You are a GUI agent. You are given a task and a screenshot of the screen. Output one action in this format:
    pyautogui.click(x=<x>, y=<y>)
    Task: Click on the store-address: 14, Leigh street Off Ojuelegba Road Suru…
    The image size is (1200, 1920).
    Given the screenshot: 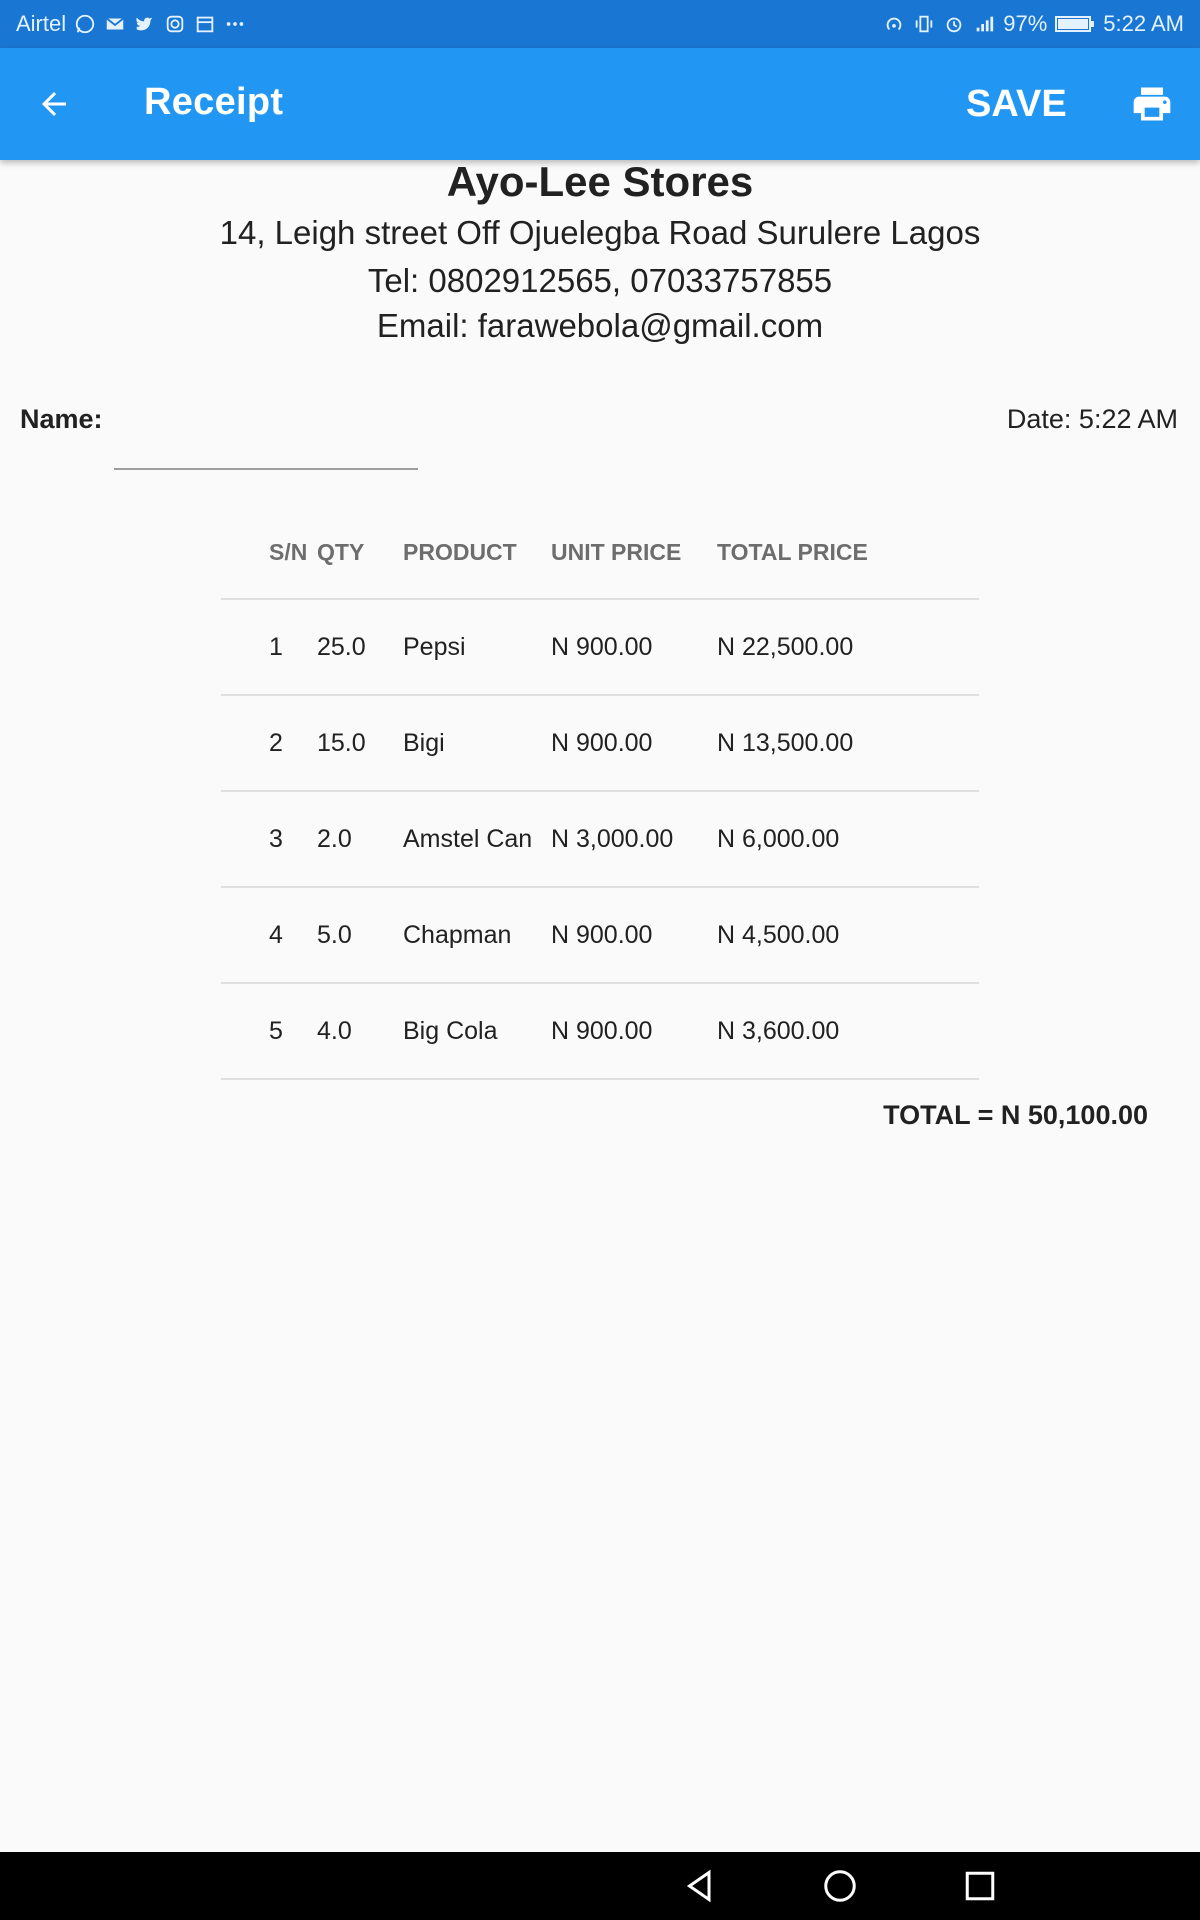 What is the action you would take?
    pyautogui.click(x=600, y=232)
    